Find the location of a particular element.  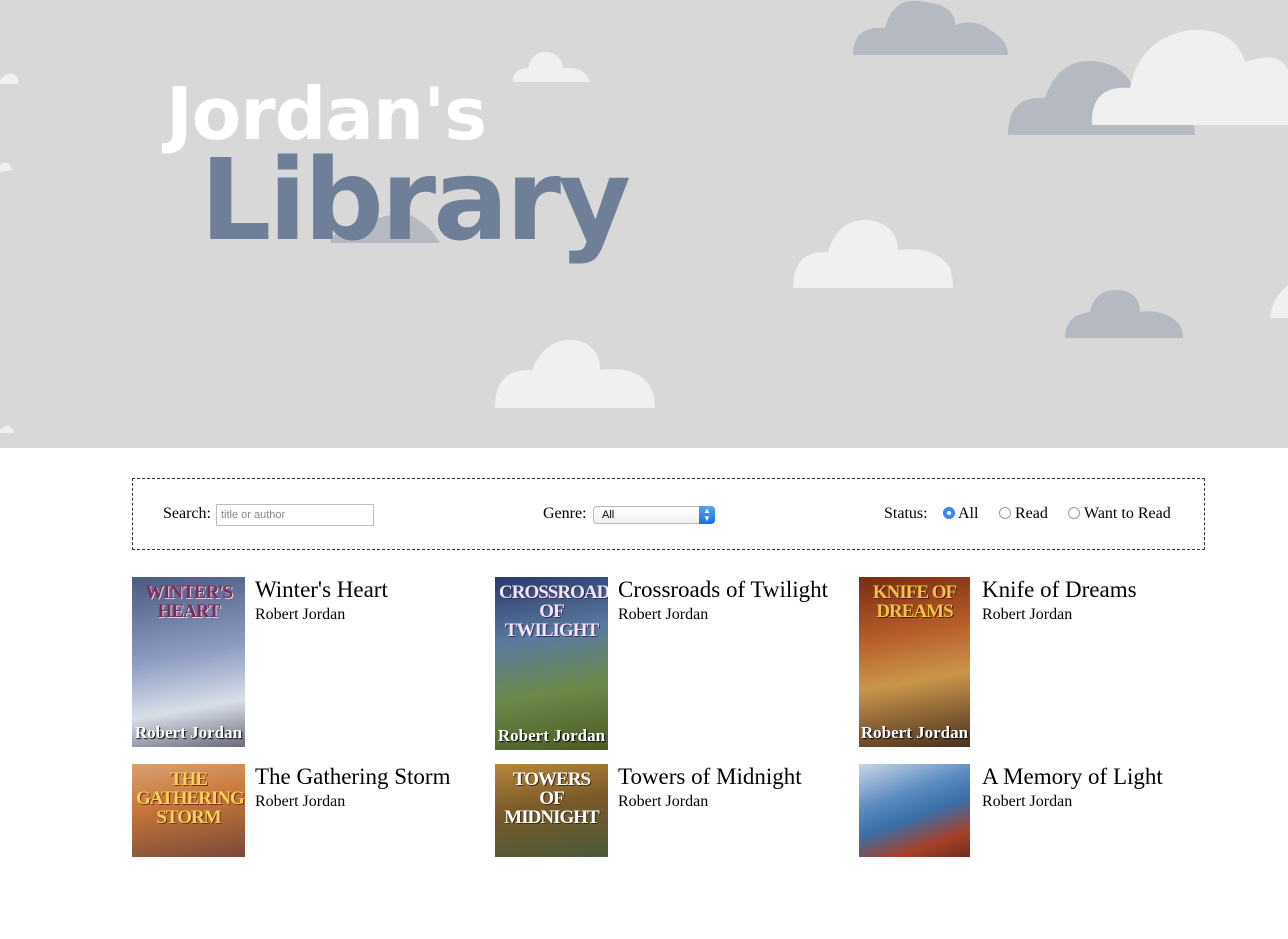

status-label: Status: is located at coordinates (906, 513).